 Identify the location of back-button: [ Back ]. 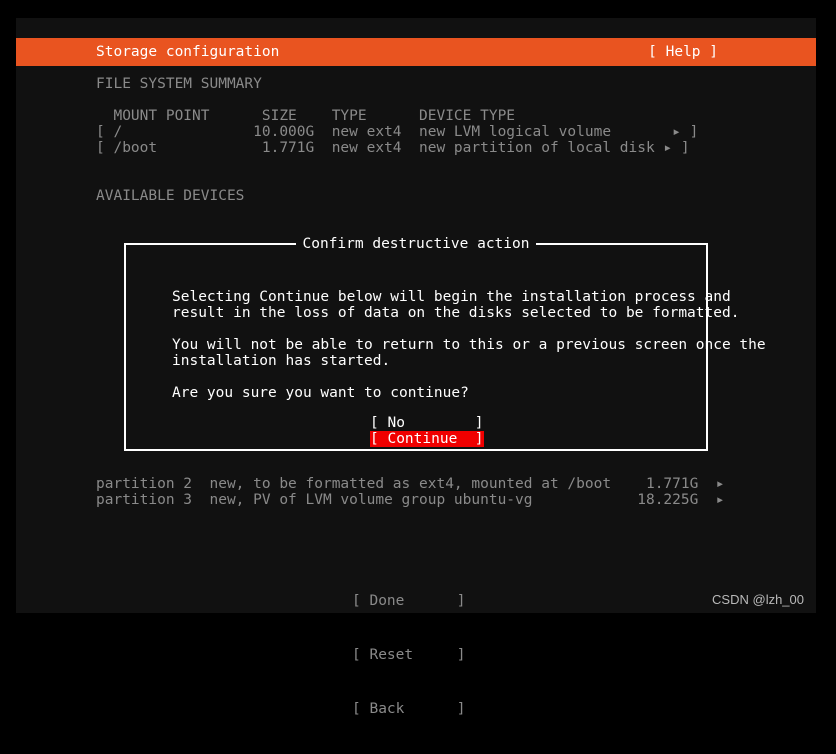
(409, 709).